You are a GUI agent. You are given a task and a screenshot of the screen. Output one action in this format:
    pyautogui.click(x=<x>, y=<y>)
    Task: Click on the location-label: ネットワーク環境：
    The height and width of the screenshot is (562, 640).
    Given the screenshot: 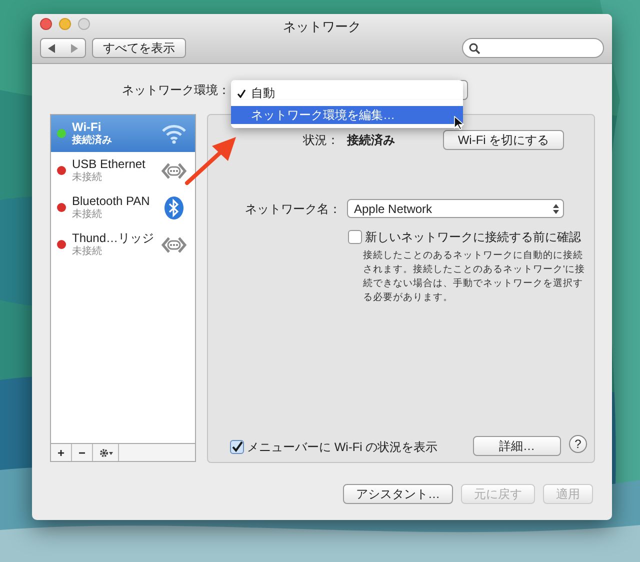 What is the action you would take?
    pyautogui.click(x=176, y=90)
    